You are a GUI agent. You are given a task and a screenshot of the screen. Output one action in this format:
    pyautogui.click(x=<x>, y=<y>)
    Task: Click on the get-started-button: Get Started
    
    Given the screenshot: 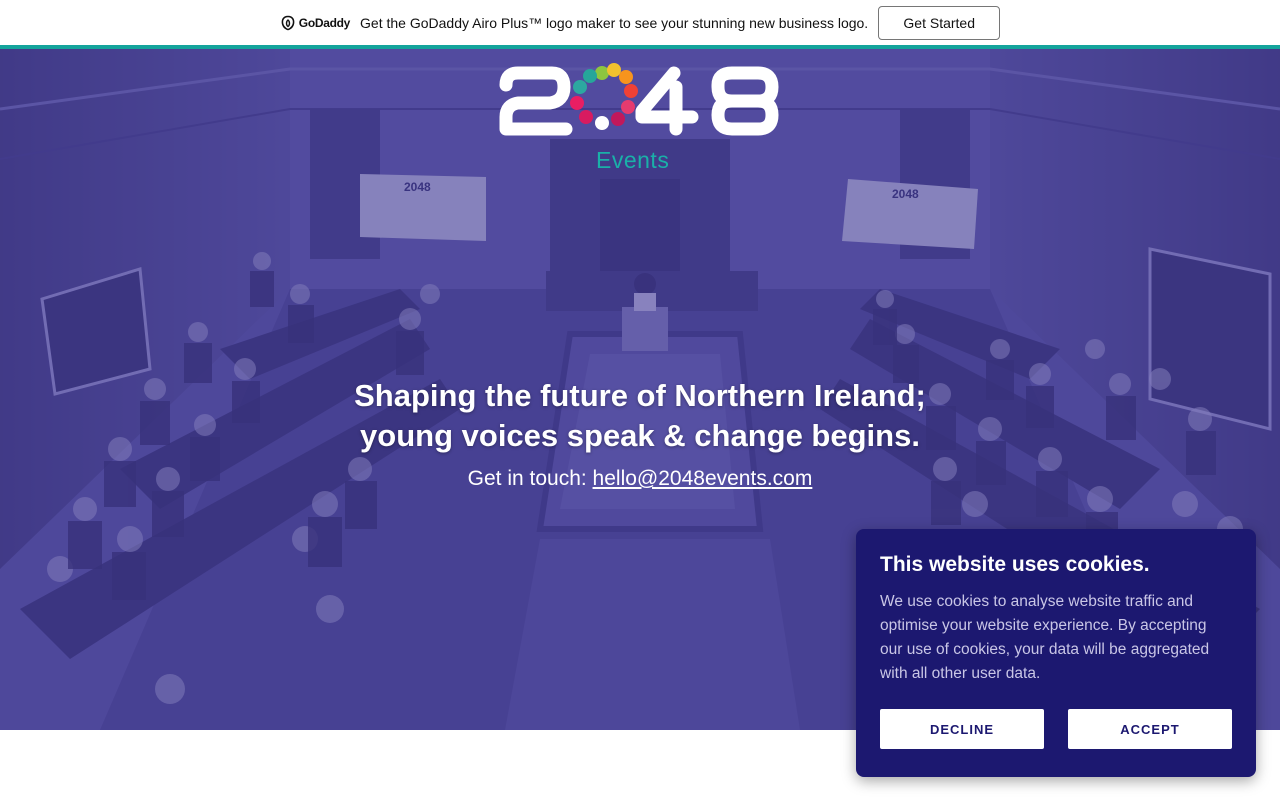 What is the action you would take?
    pyautogui.click(x=939, y=22)
    